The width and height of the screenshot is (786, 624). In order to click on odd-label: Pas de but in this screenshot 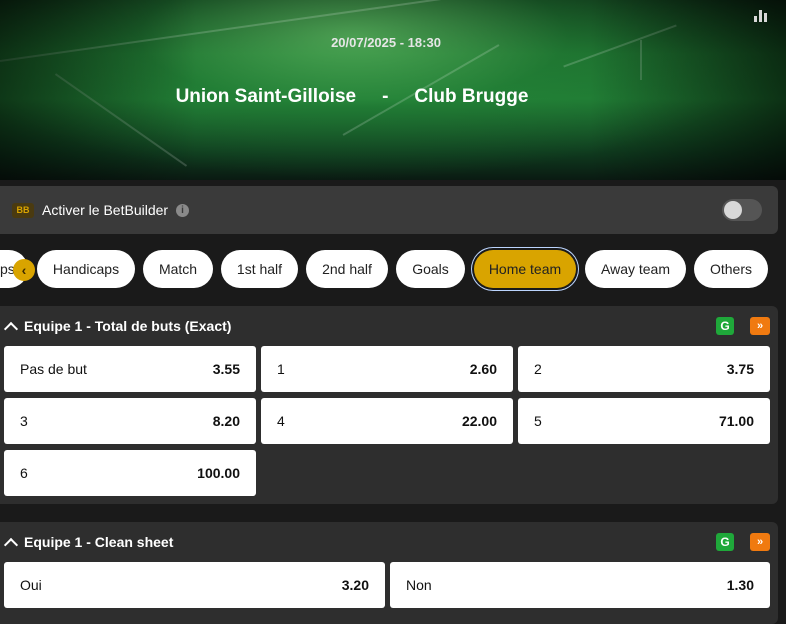, I will do `click(53, 369)`.